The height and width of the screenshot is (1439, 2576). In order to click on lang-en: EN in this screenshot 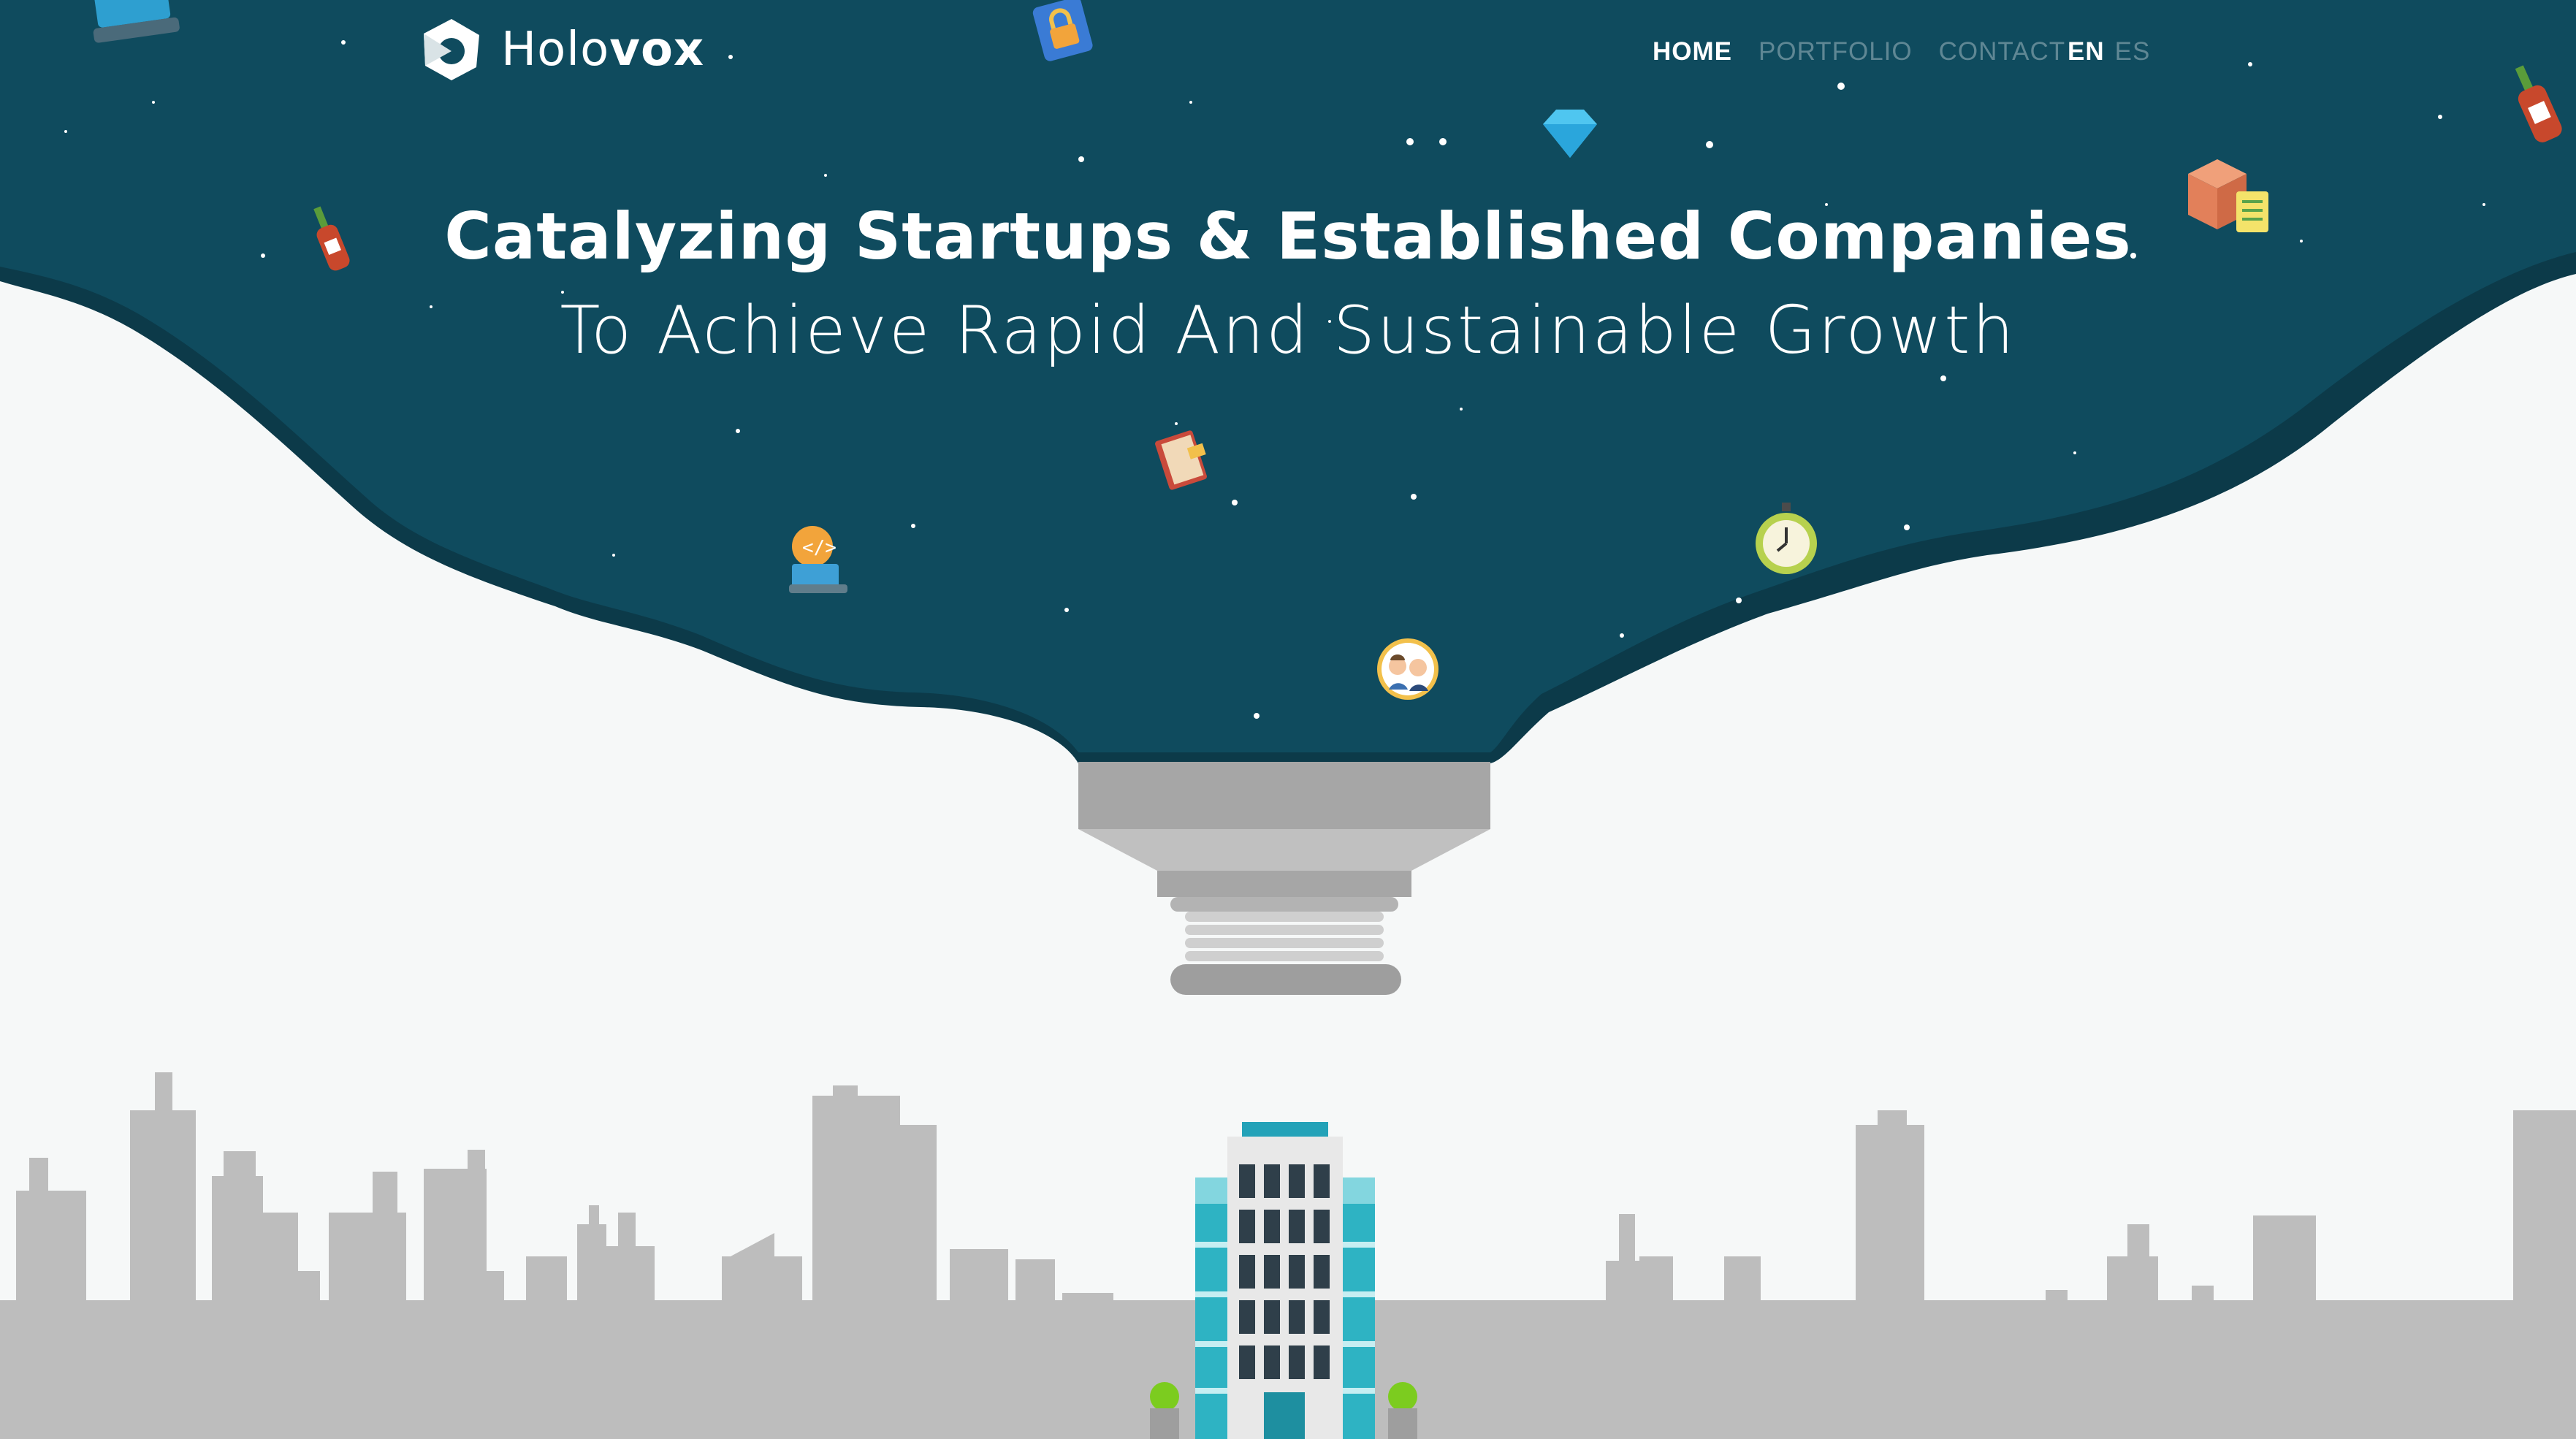, I will do `click(2087, 51)`.